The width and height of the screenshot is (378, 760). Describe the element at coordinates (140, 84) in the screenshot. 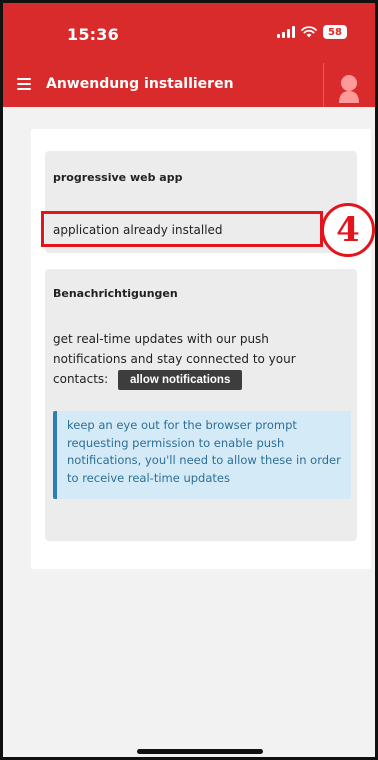

I see `page-title: Anwendung installieren` at that location.